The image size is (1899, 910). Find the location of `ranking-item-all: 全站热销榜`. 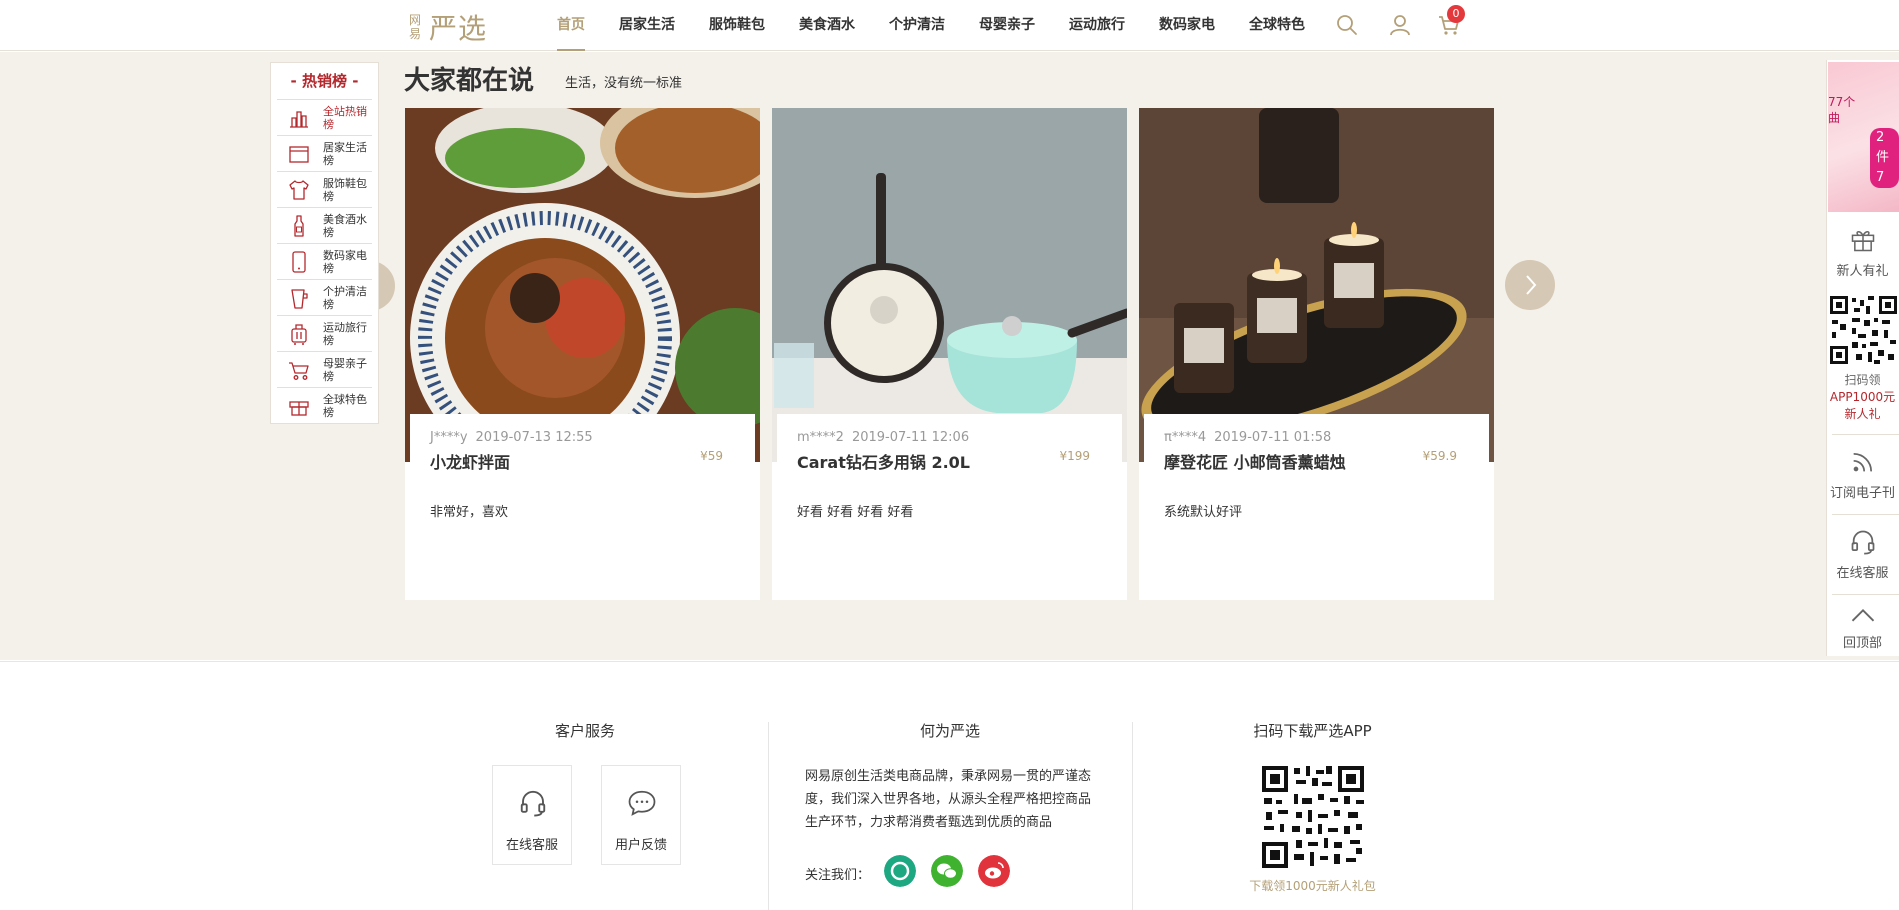

ranking-item-all: 全站热销榜 is located at coordinates (324, 118).